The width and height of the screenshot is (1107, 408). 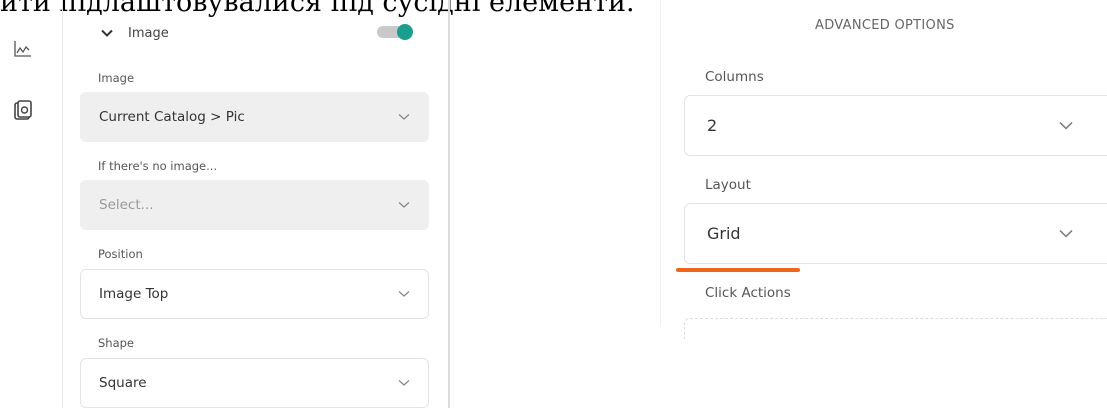 What do you see at coordinates (116, 343) in the screenshot?
I see `shape-field-label: Shape` at bounding box center [116, 343].